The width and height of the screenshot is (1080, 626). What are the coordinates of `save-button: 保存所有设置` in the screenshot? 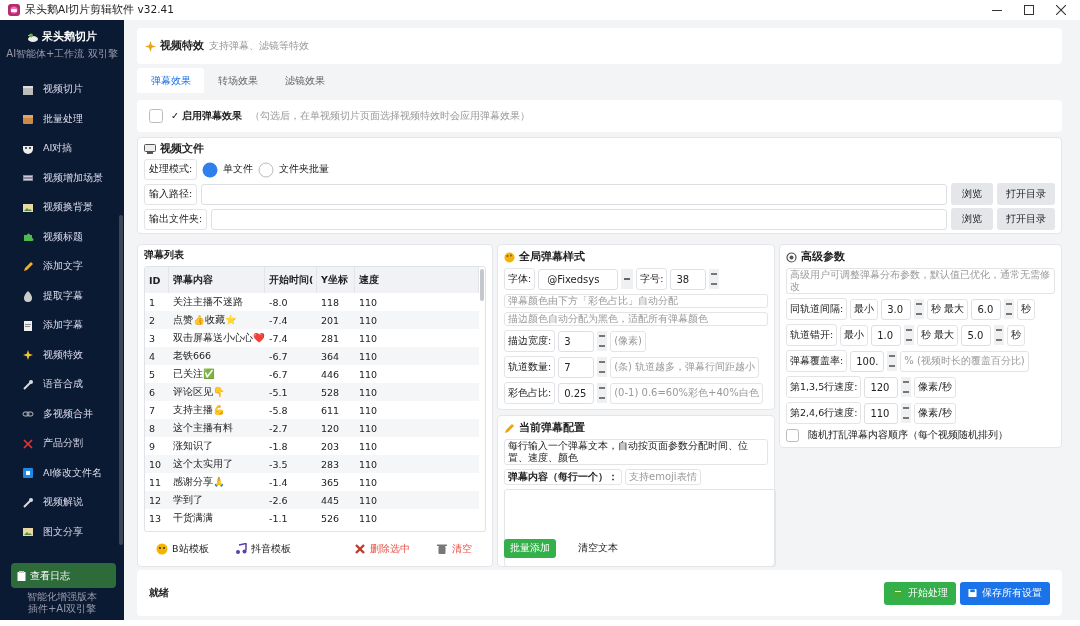 It's located at (1005, 593).